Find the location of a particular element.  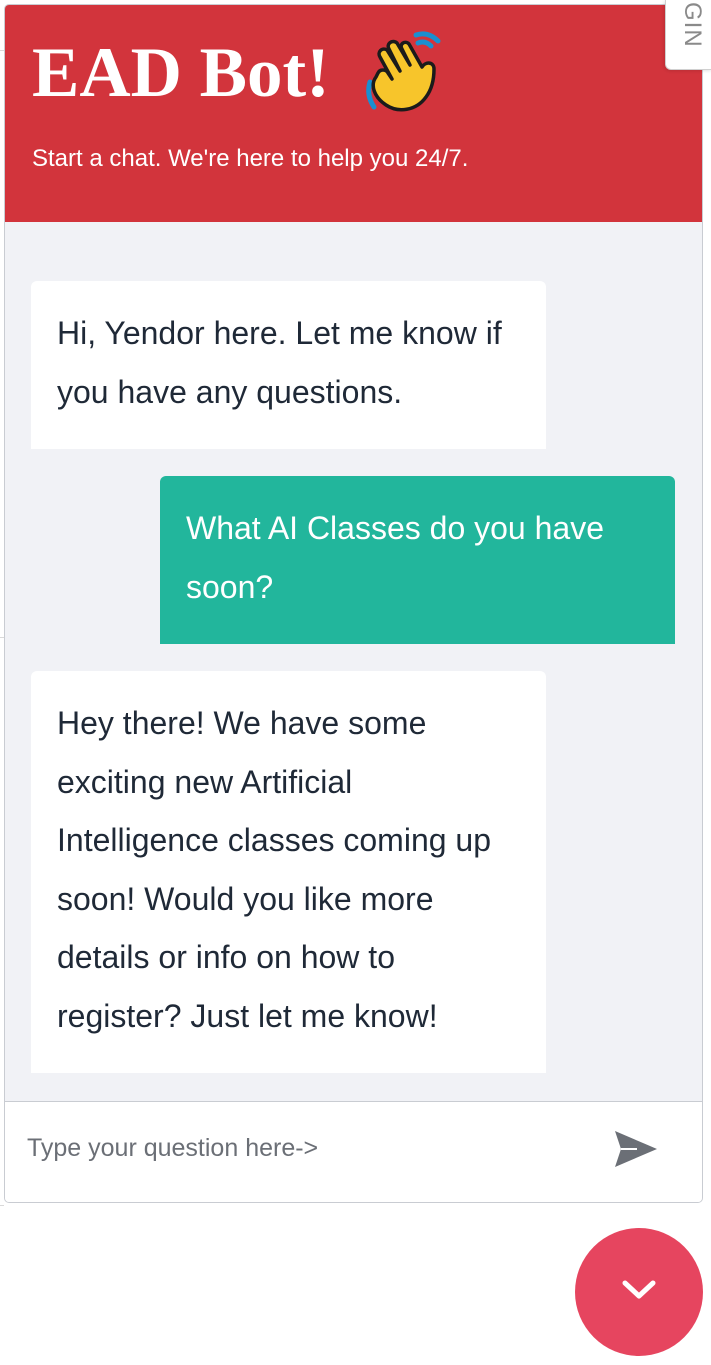

side-tab: GIN is located at coordinates (688, 35).